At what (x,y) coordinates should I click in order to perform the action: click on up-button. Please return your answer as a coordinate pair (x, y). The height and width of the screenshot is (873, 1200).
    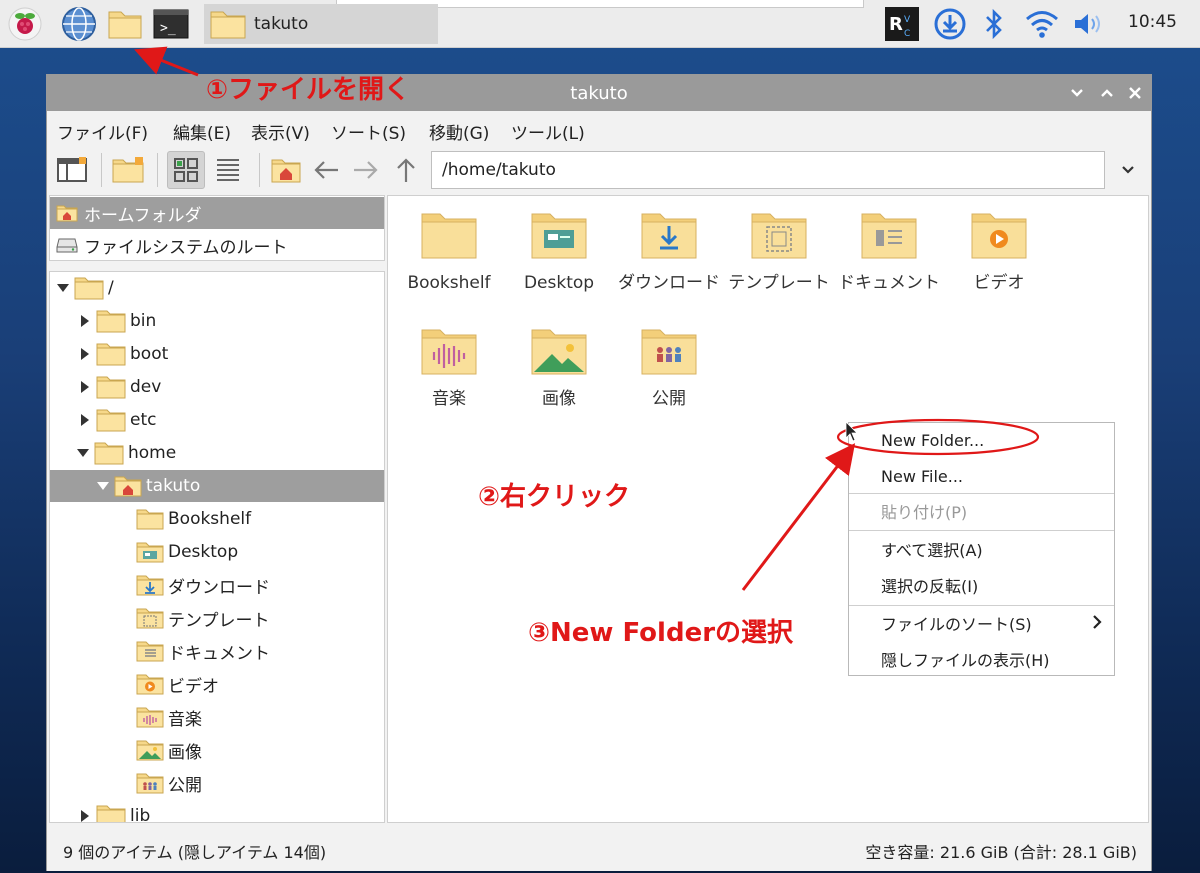
    Looking at the image, I should click on (406, 170).